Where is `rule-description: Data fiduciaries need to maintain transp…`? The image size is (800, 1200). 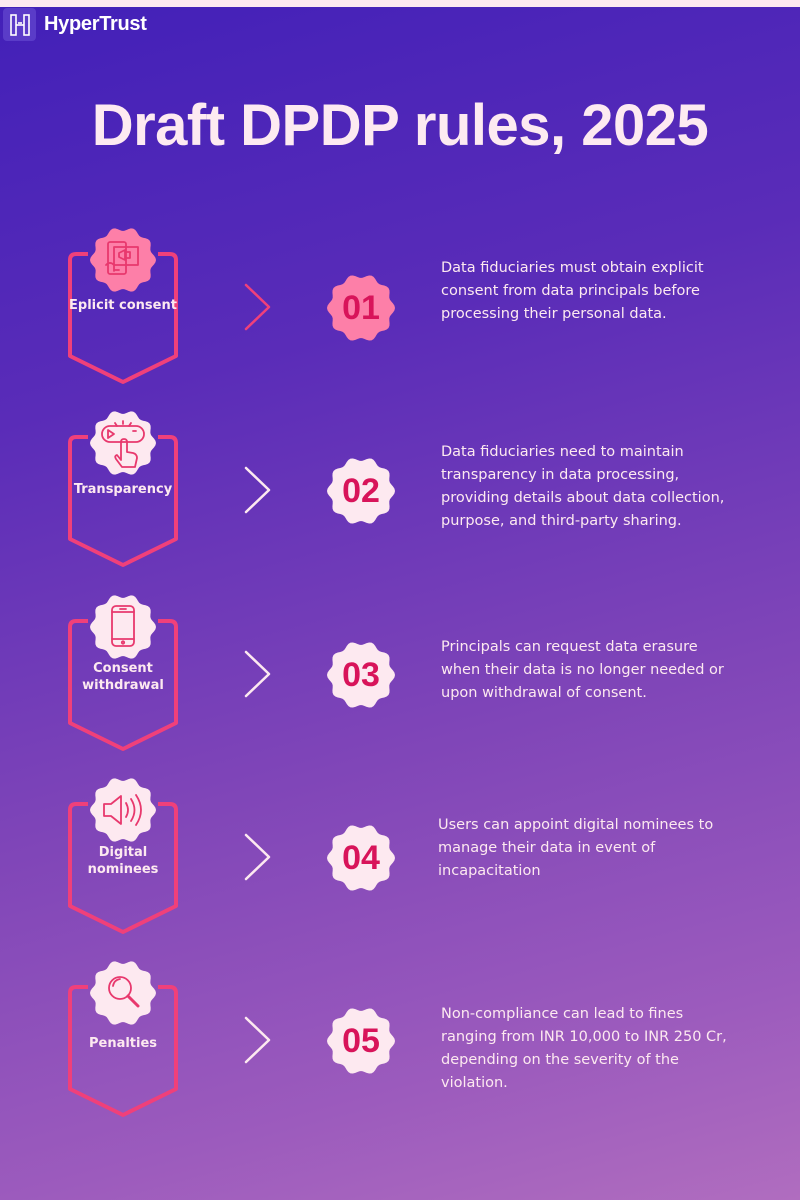 rule-description: Data fiduciaries need to maintain transp… is located at coordinates (583, 486).